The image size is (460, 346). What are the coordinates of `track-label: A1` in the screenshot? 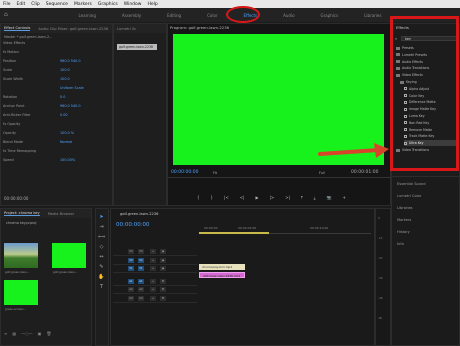 It's located at (131, 281).